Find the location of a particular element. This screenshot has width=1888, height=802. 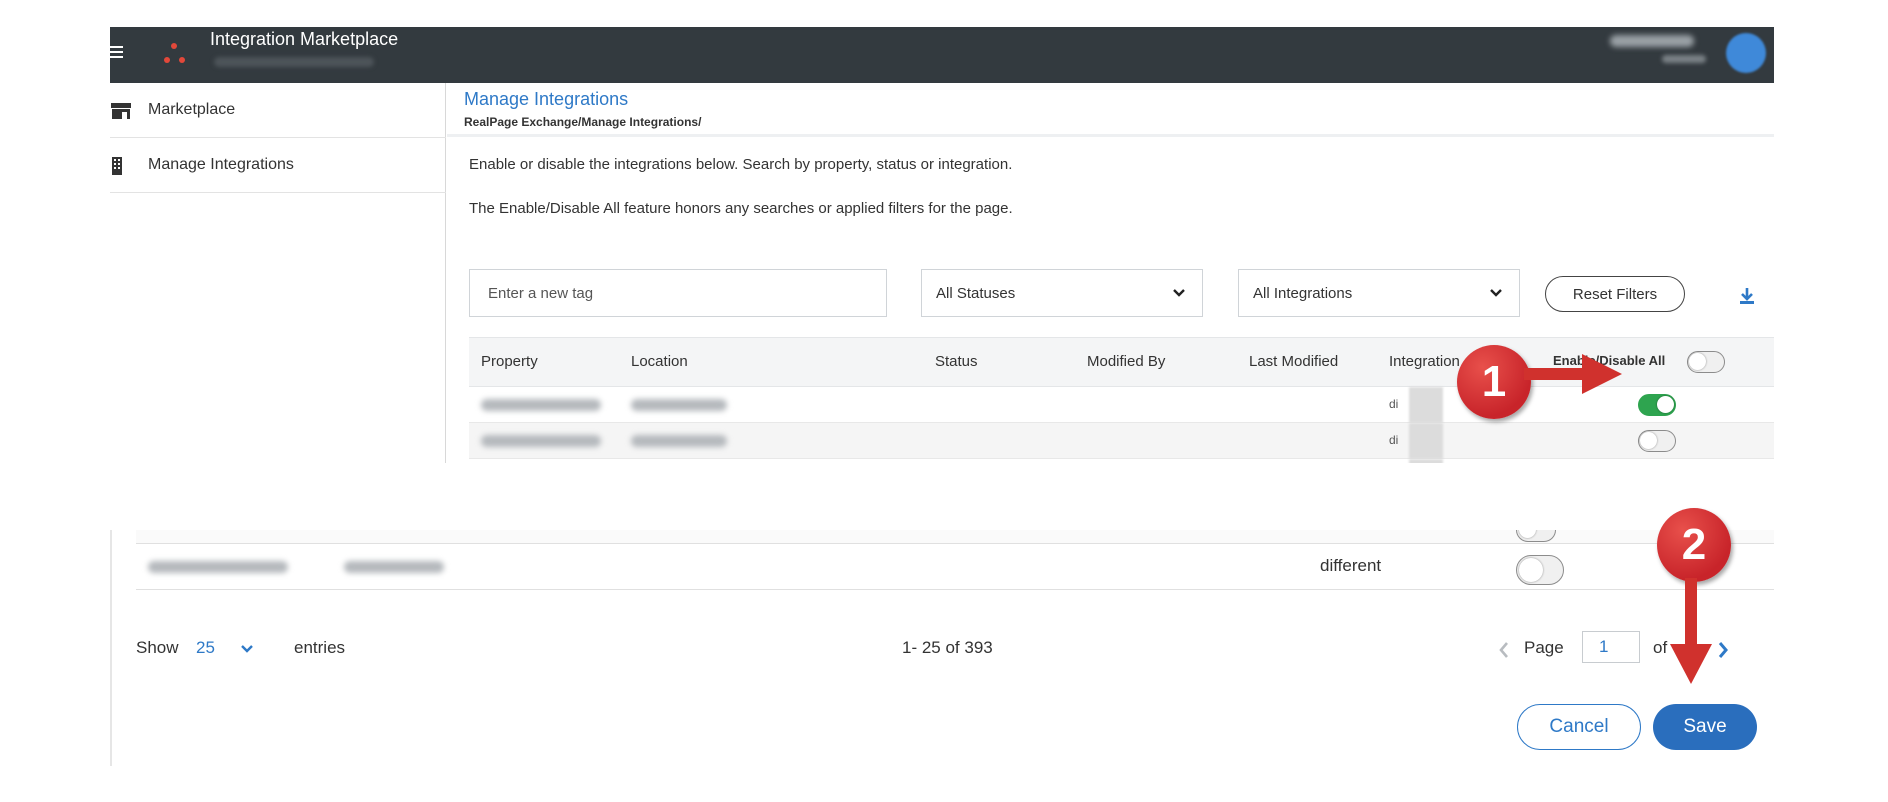

table-row: different is located at coordinates (955, 567).